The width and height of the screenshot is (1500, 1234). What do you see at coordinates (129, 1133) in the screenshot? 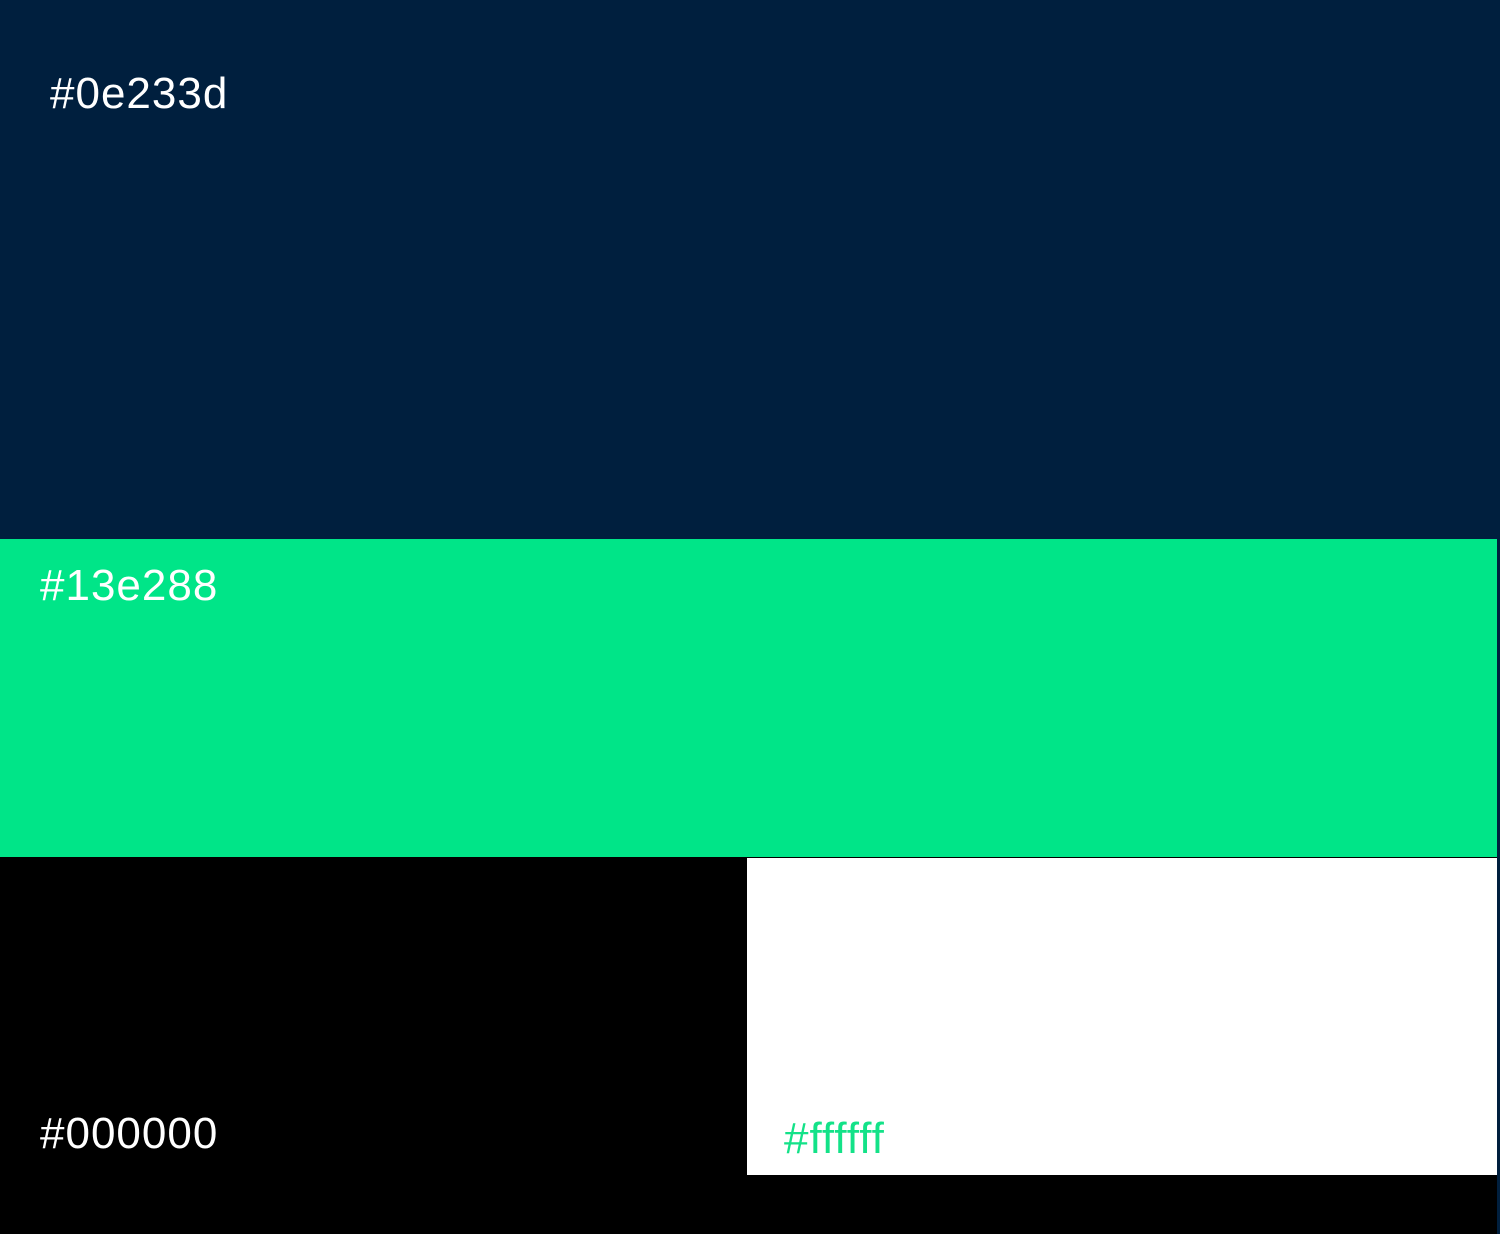
I see `swatch-black-label: #000000` at bounding box center [129, 1133].